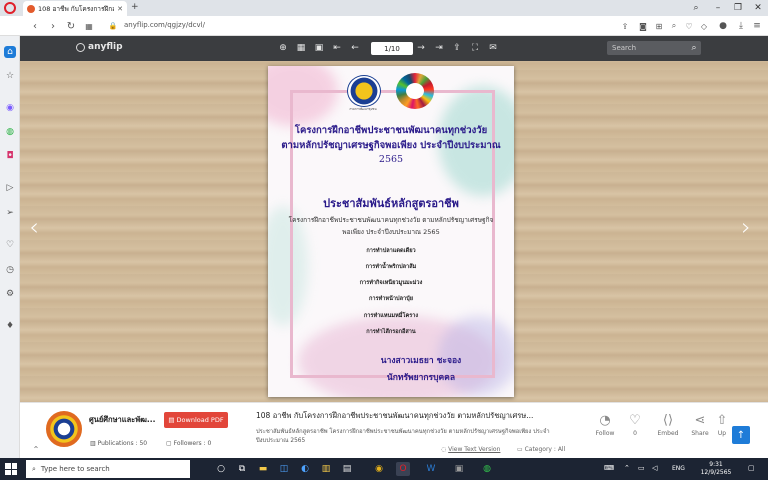 Image resolution: width=768 pixels, height=480 pixels. I want to click on upload-button: ⇧ Up, so click(722, 425).